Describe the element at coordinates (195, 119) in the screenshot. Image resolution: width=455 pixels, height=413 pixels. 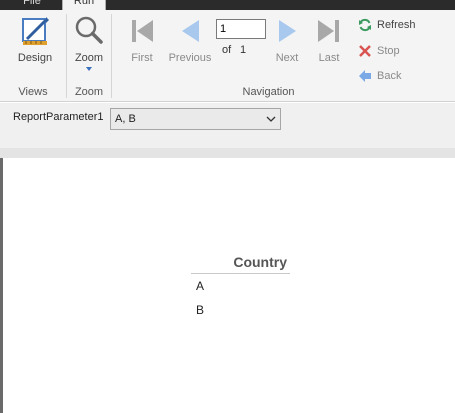
I see `parameter-dropdown: A, B` at that location.